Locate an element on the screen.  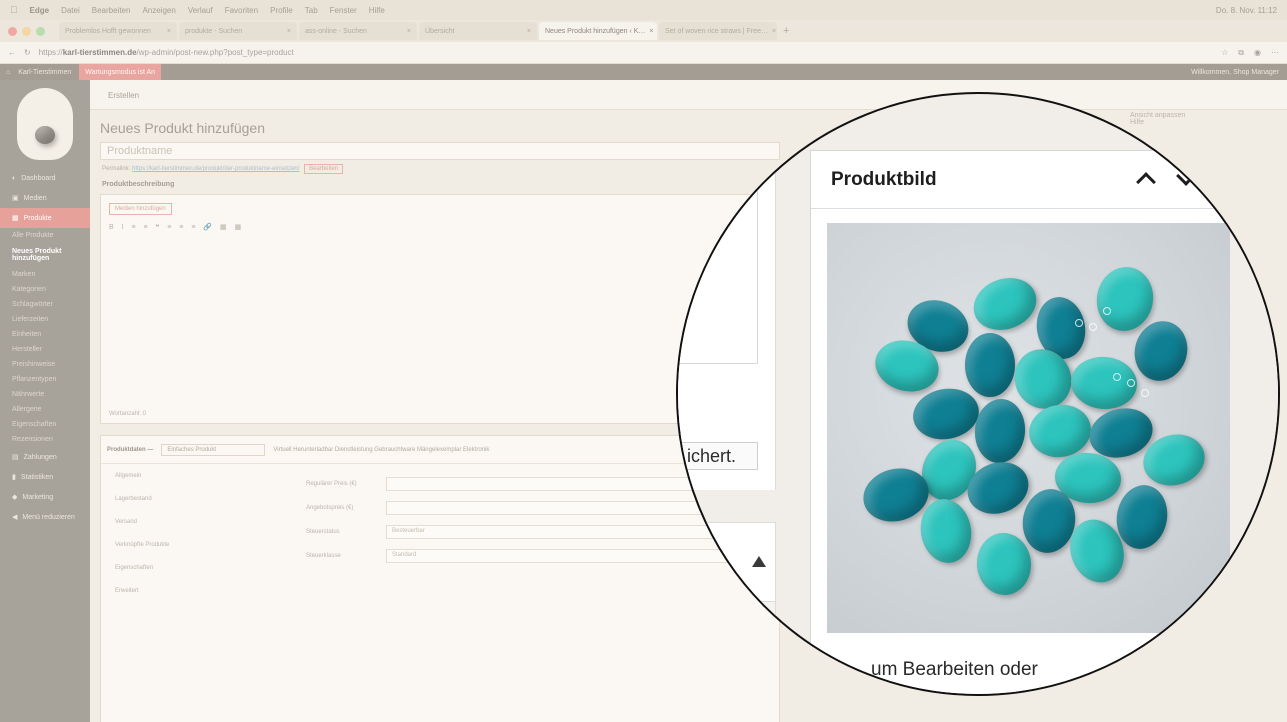
browser-tab: Problemlos Hofft gewonnen × is located at coordinates (118, 31).